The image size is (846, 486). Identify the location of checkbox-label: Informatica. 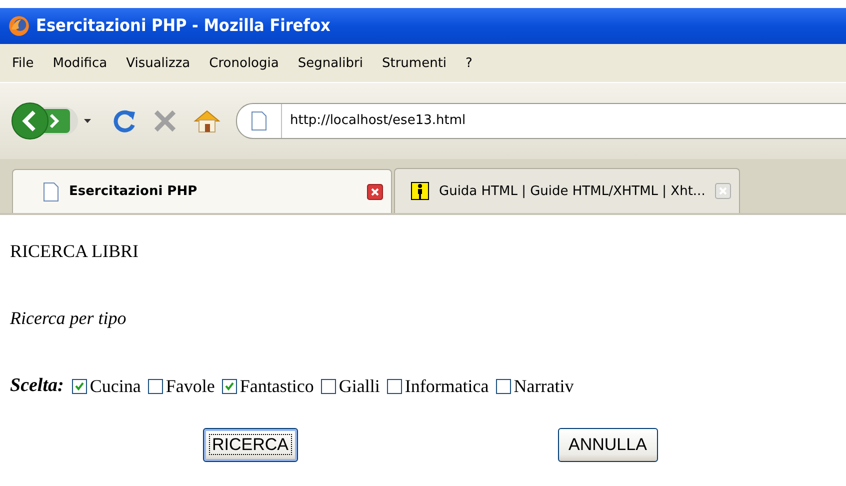
(446, 386).